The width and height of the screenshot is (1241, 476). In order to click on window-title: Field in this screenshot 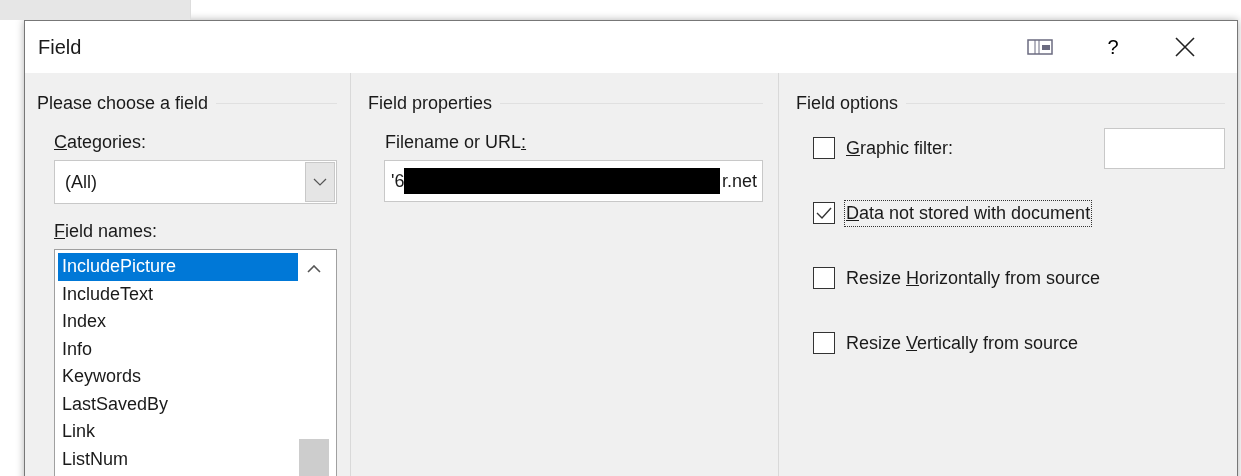, I will do `click(60, 47)`.